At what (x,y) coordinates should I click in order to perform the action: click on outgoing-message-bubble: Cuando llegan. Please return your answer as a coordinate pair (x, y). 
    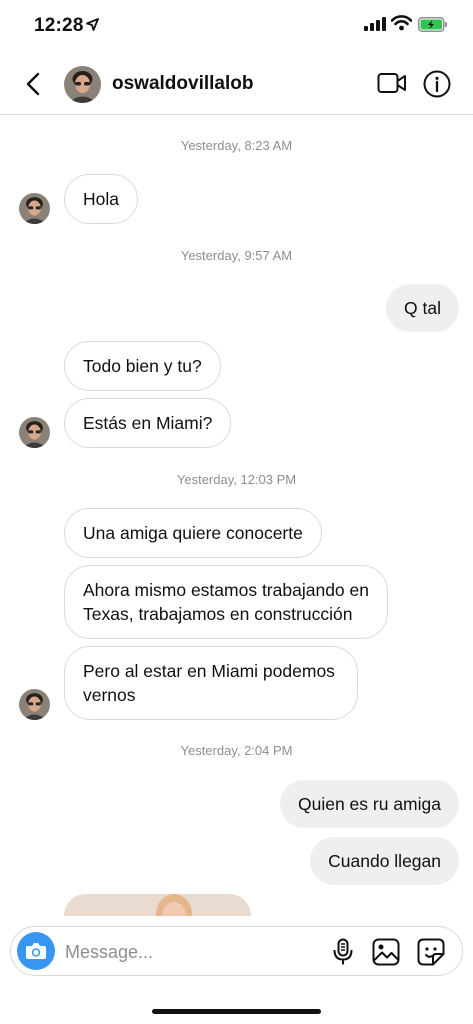
    Looking at the image, I should click on (384, 861).